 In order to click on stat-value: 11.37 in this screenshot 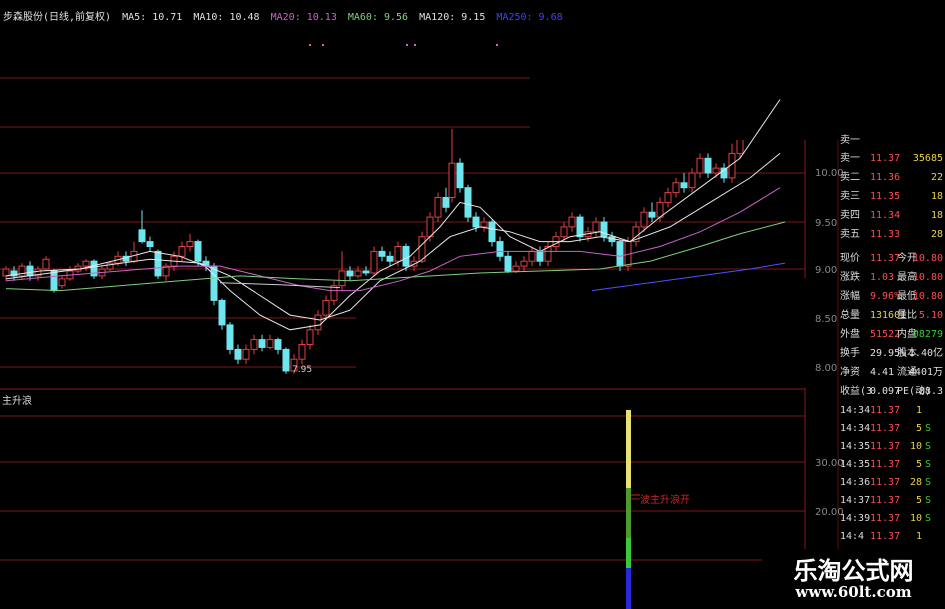, I will do `click(885, 258)`.